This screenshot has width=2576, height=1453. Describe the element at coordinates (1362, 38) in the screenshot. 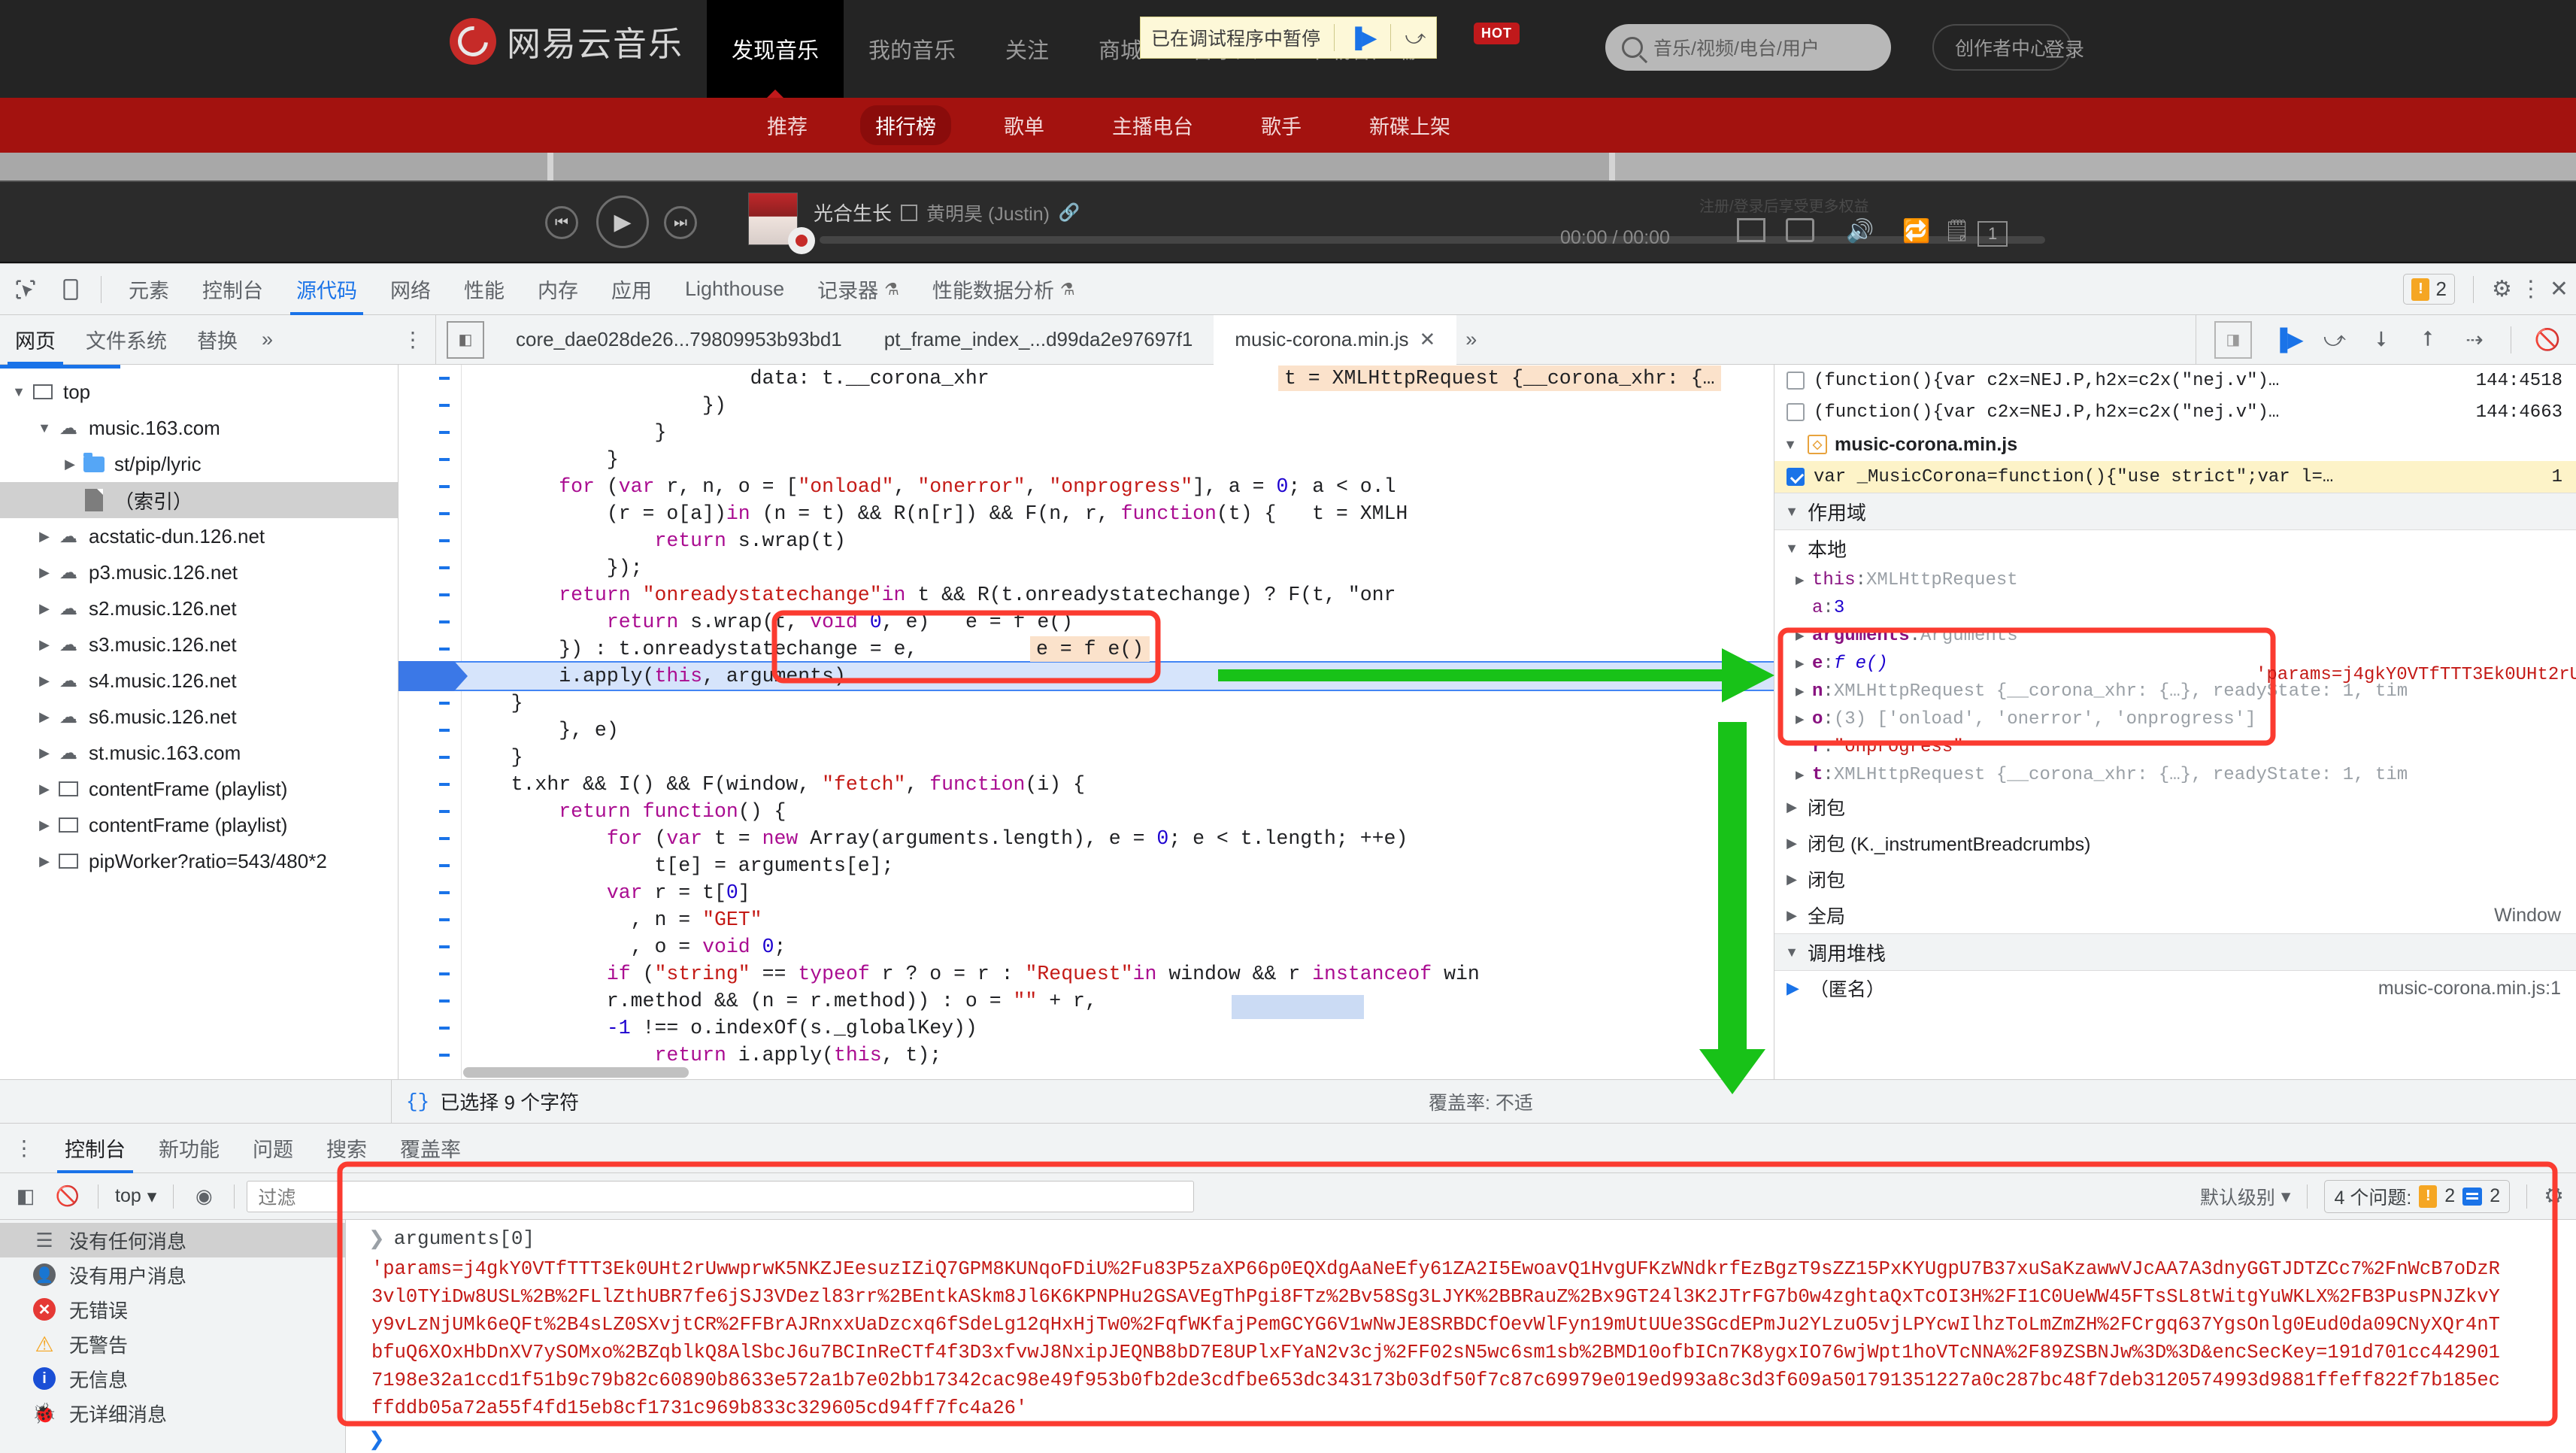

I see `resume-icon: ▐▶` at that location.